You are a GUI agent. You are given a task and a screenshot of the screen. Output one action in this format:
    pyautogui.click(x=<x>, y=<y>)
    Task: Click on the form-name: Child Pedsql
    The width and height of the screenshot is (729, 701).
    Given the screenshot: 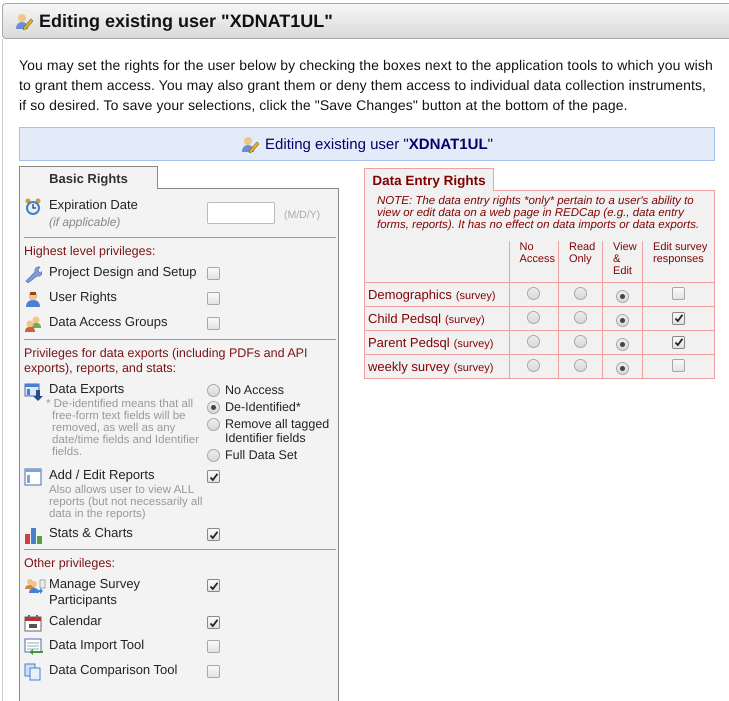 What is the action you would take?
    pyautogui.click(x=404, y=318)
    